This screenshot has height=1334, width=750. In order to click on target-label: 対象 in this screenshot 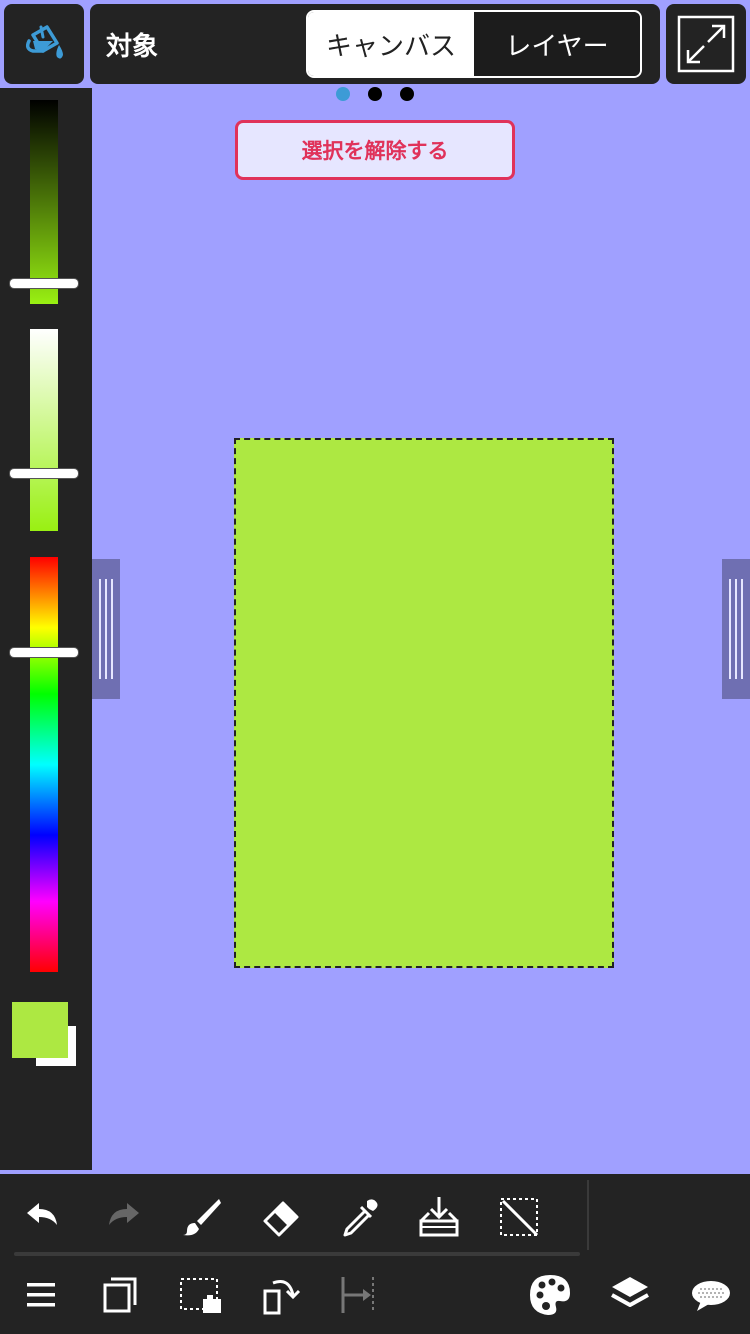, I will do `click(132, 47)`.